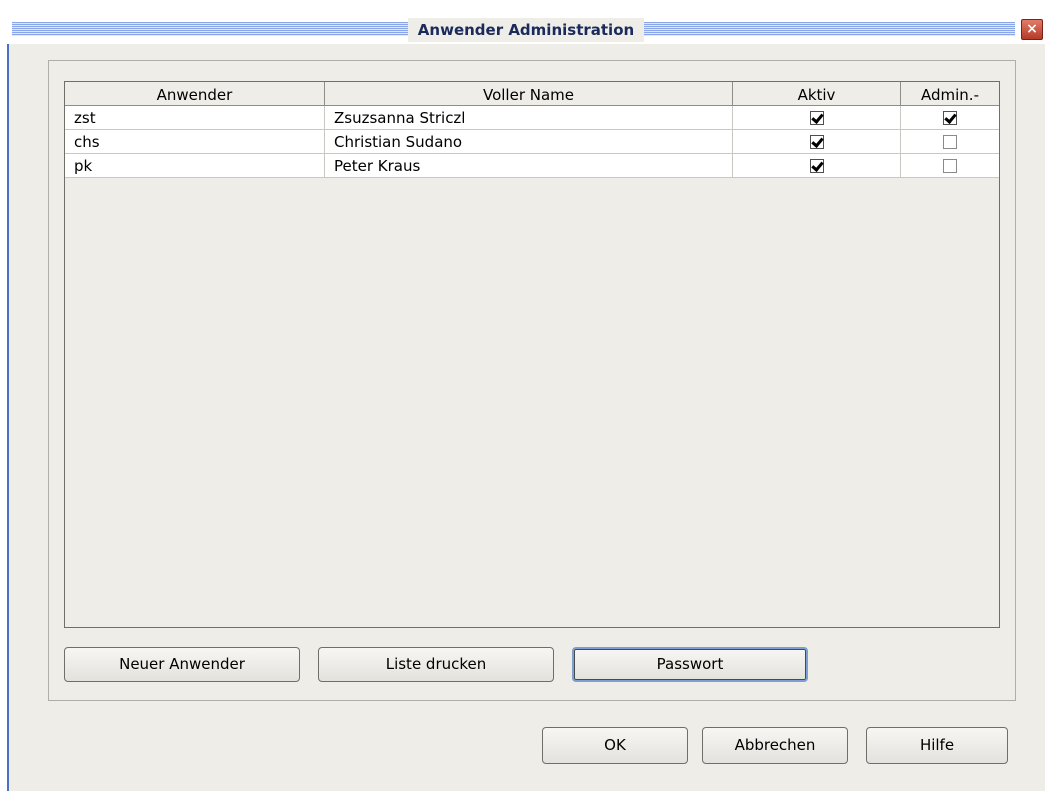  What do you see at coordinates (195, 166) in the screenshot?
I see `cell-user: pk` at bounding box center [195, 166].